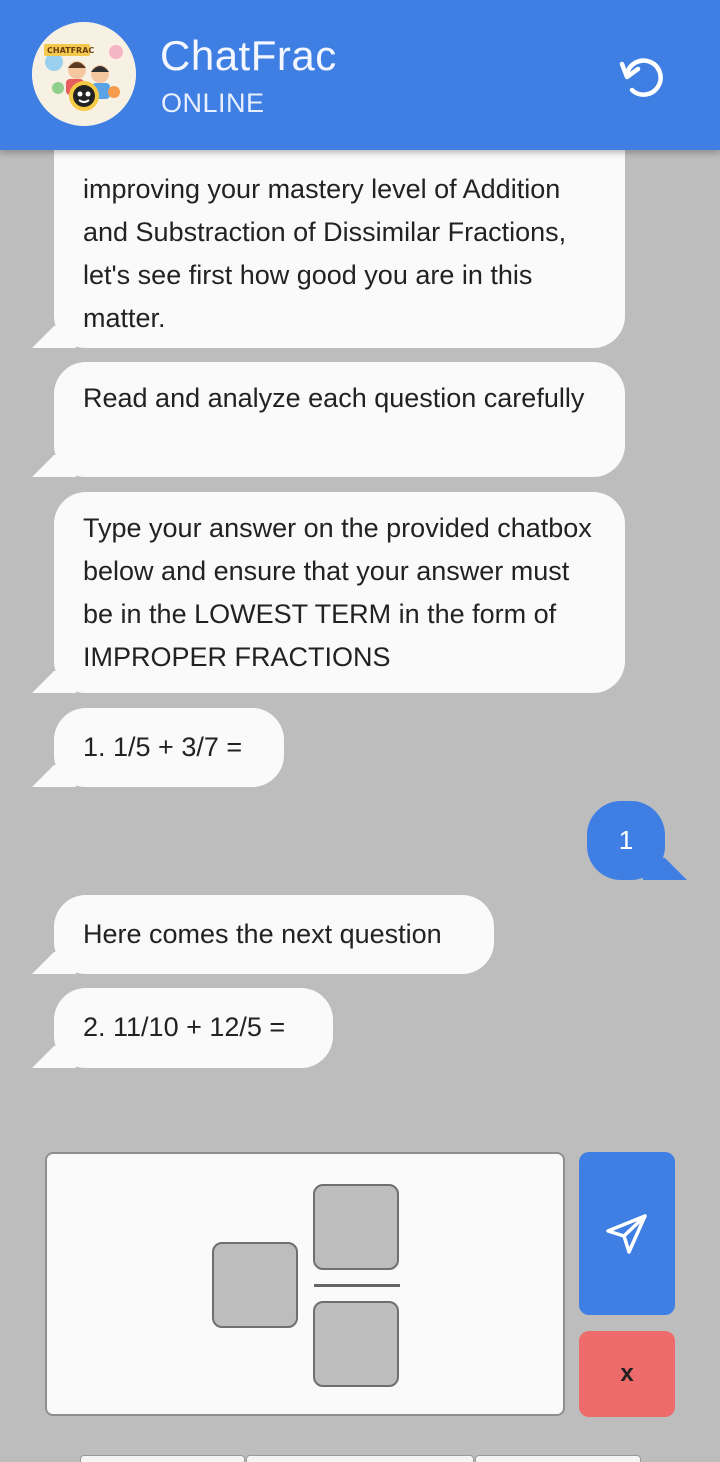  I want to click on send-button, so click(627, 1233).